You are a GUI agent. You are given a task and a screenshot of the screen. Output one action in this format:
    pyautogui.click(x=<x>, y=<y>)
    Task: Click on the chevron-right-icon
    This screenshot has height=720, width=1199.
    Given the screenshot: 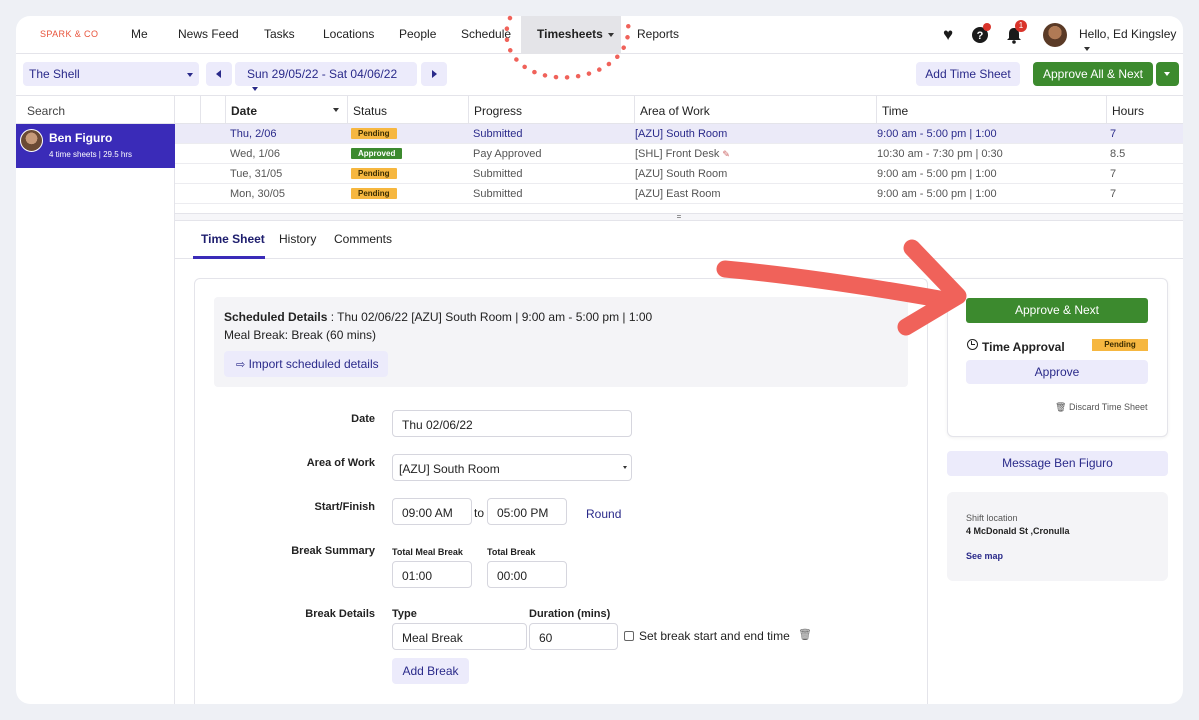 What is the action you would take?
    pyautogui.click(x=434, y=74)
    